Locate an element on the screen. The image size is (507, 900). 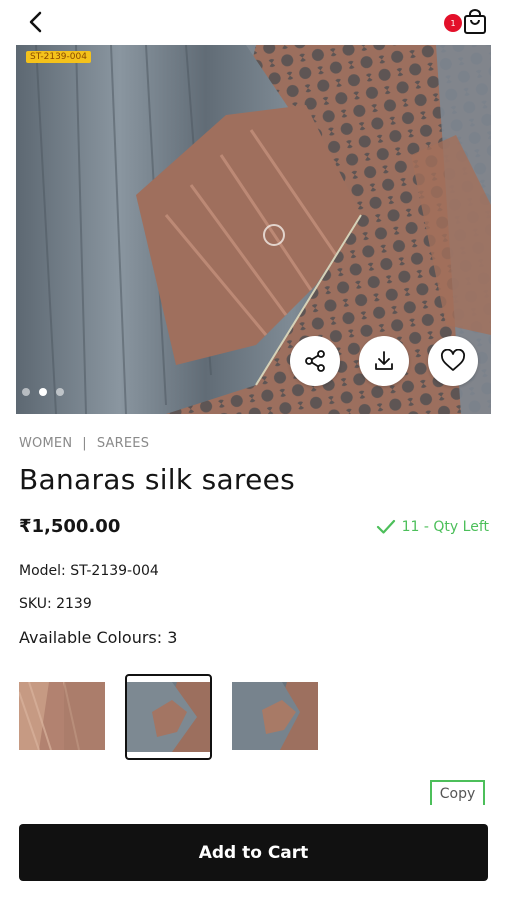
colour-swatch-grey-copper-alt is located at coordinates (275, 716).